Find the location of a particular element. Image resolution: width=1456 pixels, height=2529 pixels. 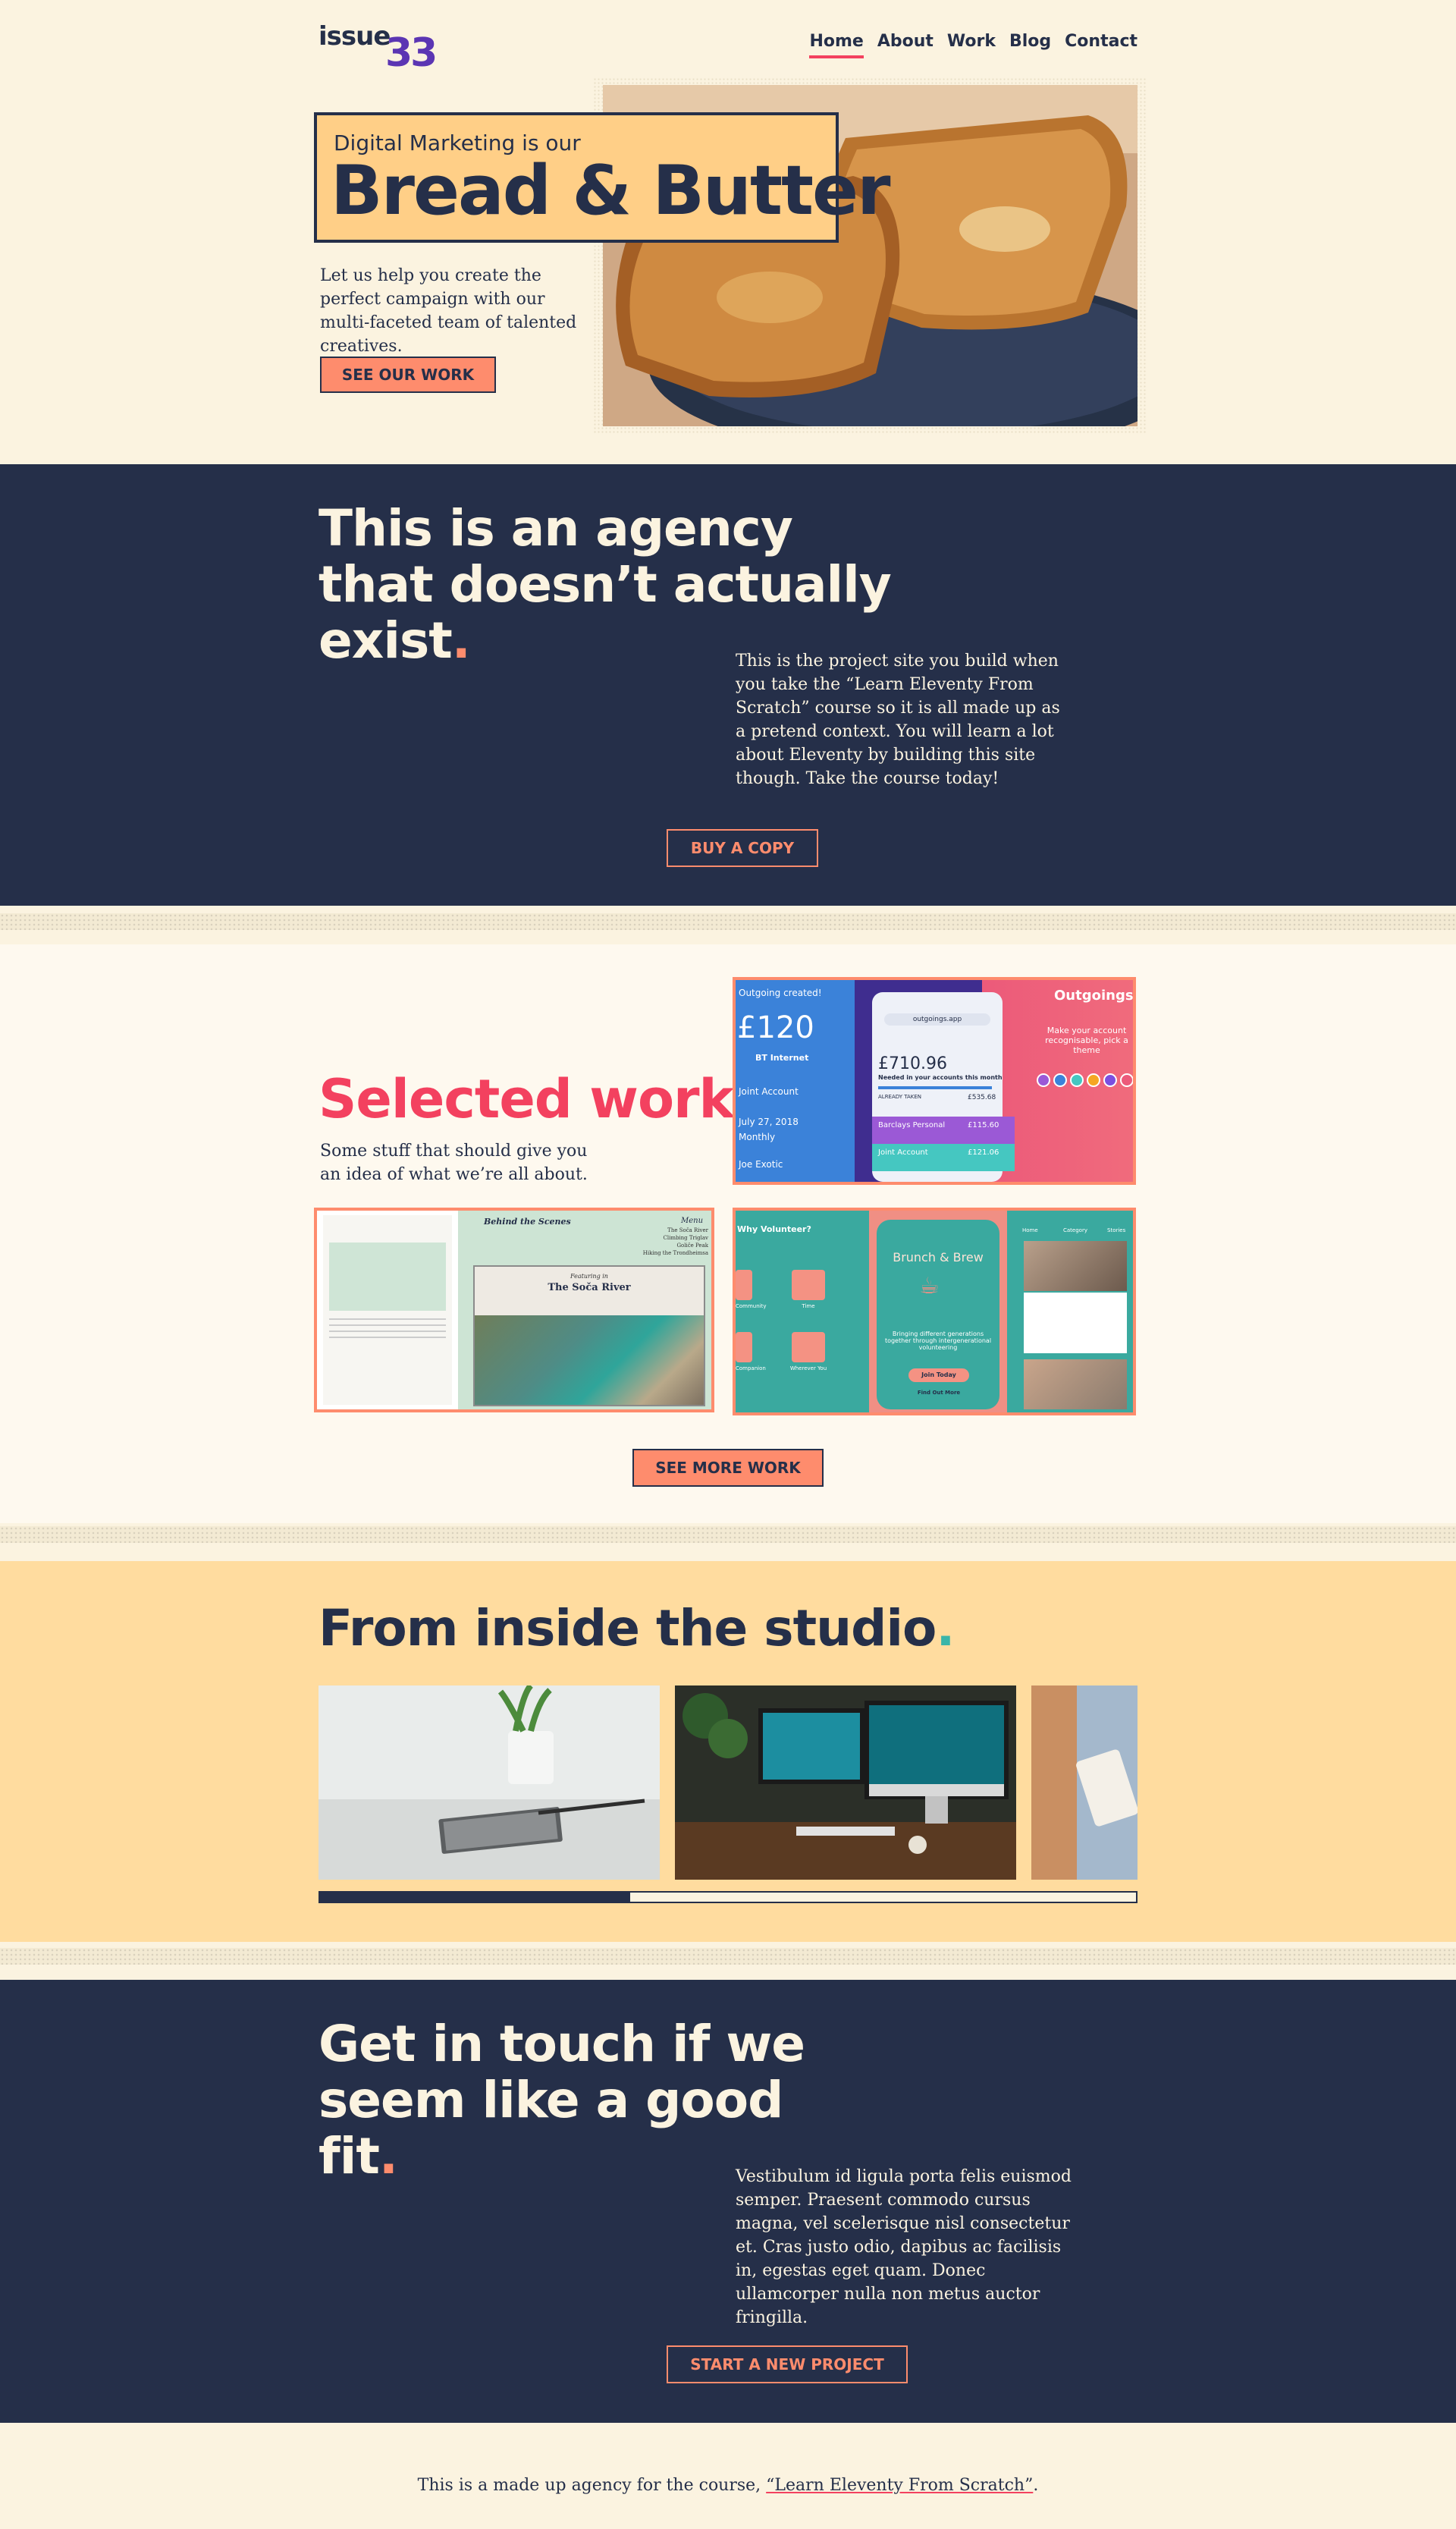

card3-join-button: Join Today is located at coordinates (938, 1375).